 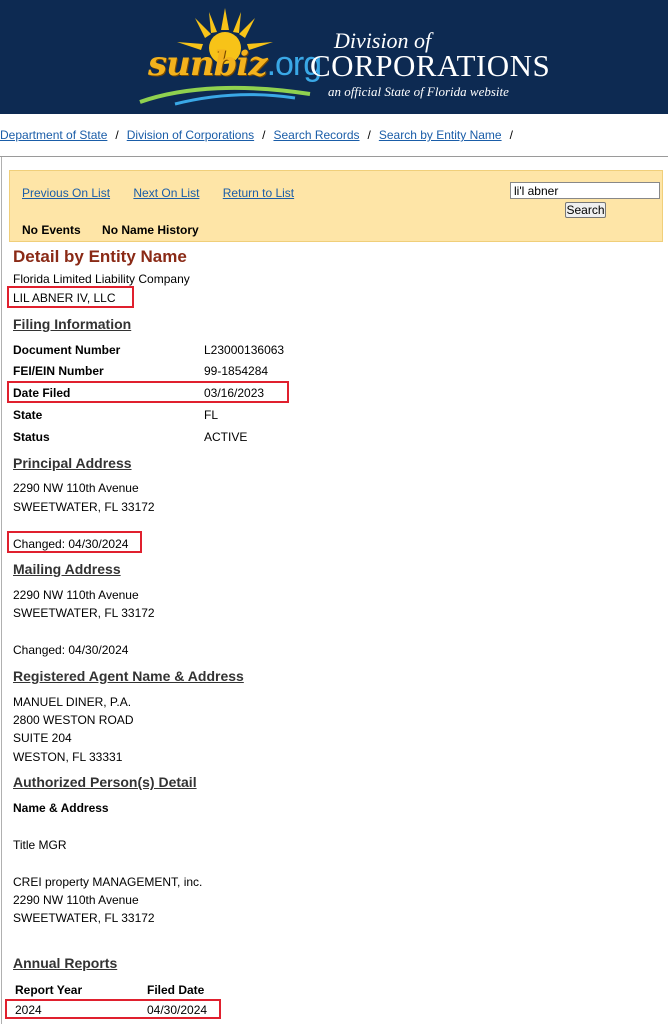 What do you see at coordinates (236, 371) in the screenshot?
I see `filing-value: 99-1854284` at bounding box center [236, 371].